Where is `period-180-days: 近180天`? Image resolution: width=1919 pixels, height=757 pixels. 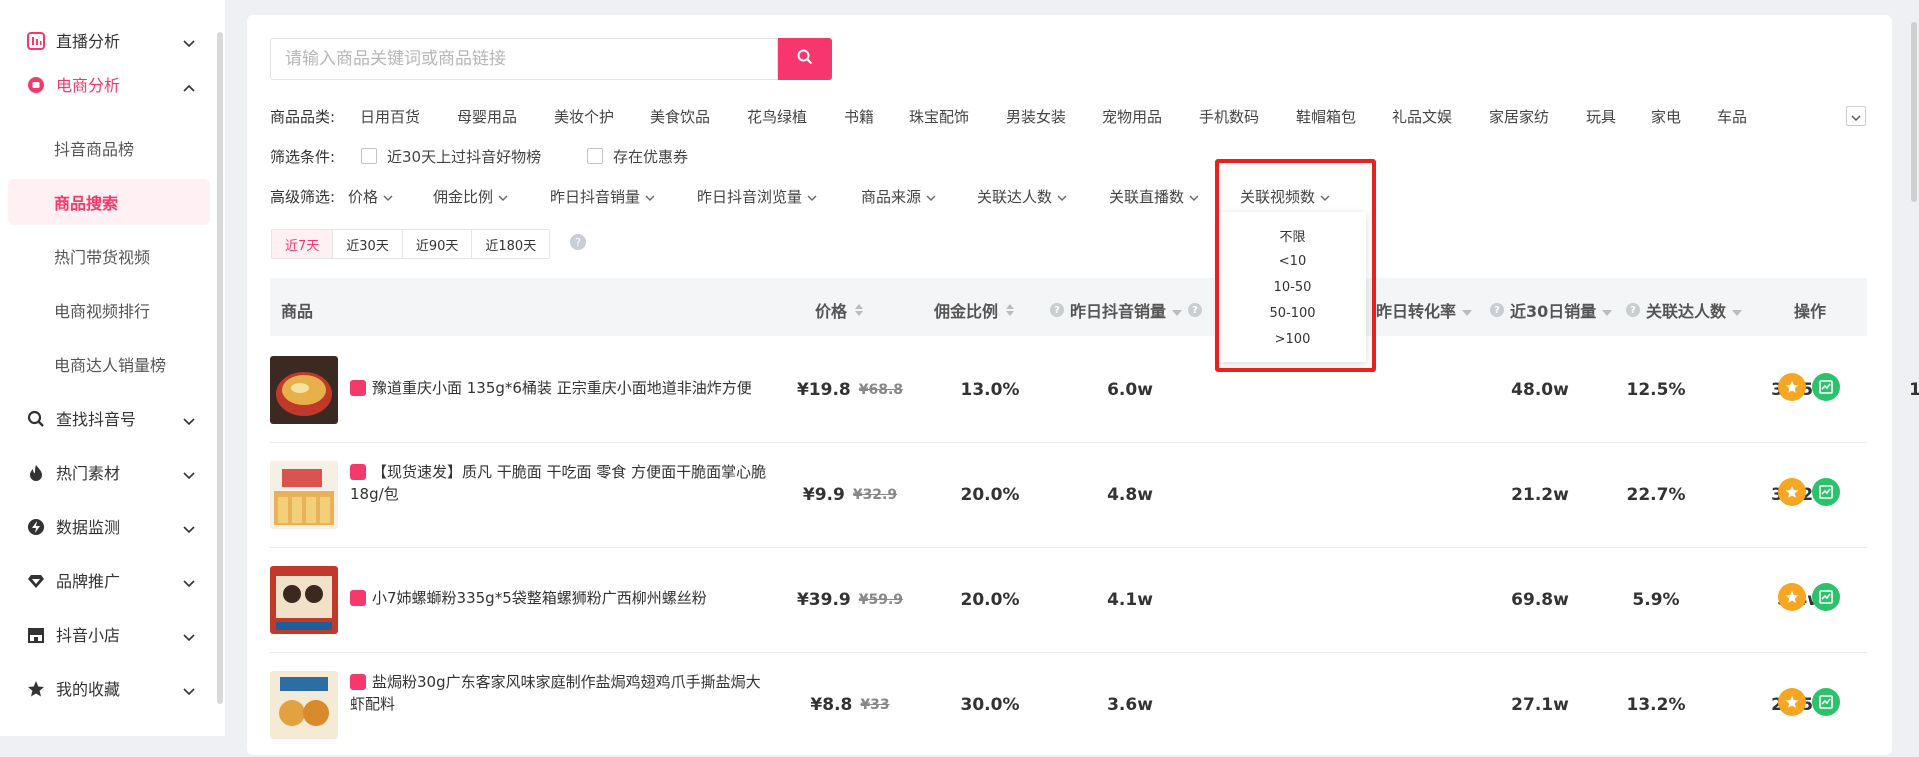
period-180-days: 近180天 is located at coordinates (510, 244).